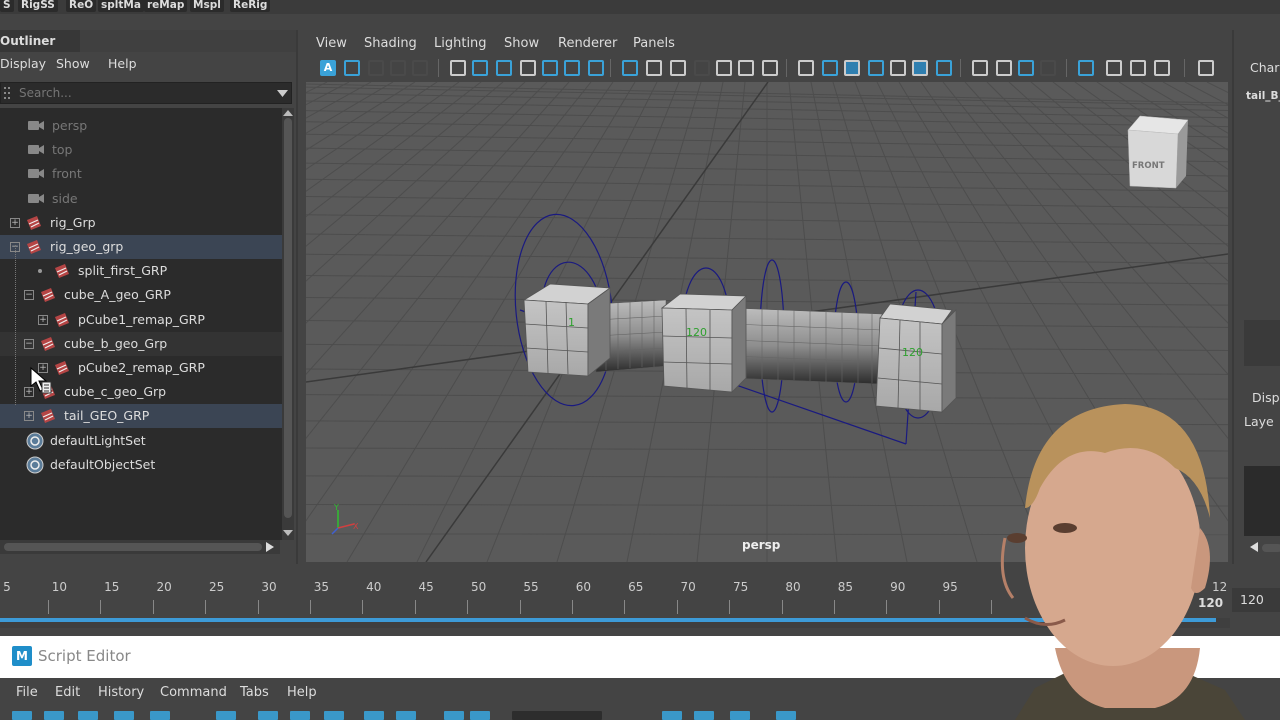 This screenshot has height=720, width=1280. I want to click on outliner-item: split_first_GRP, so click(141, 271).